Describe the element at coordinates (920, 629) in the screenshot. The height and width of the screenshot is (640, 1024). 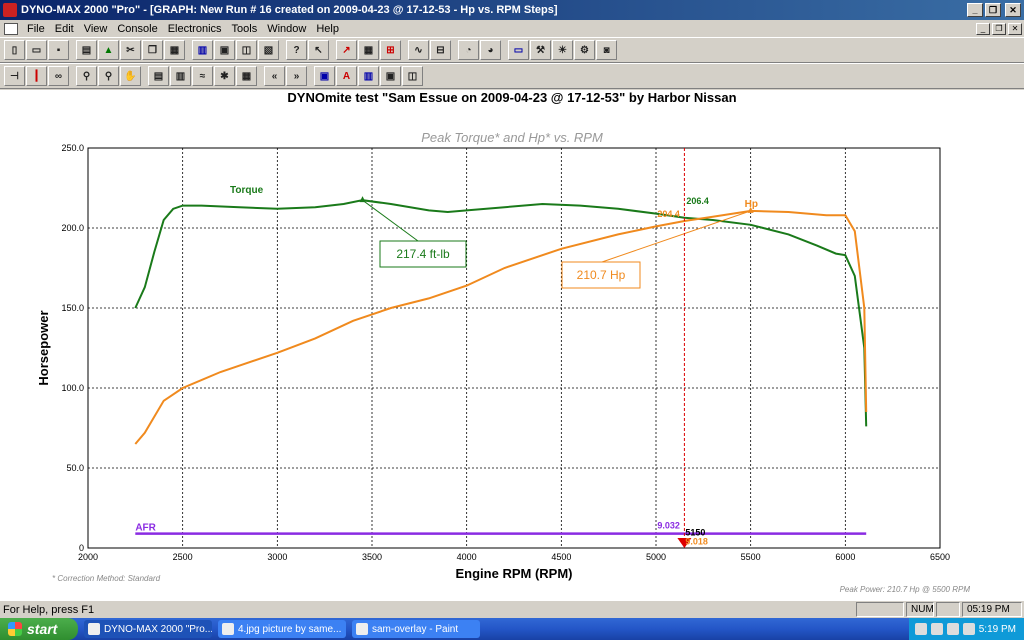
I see `help-tray-icon` at that location.